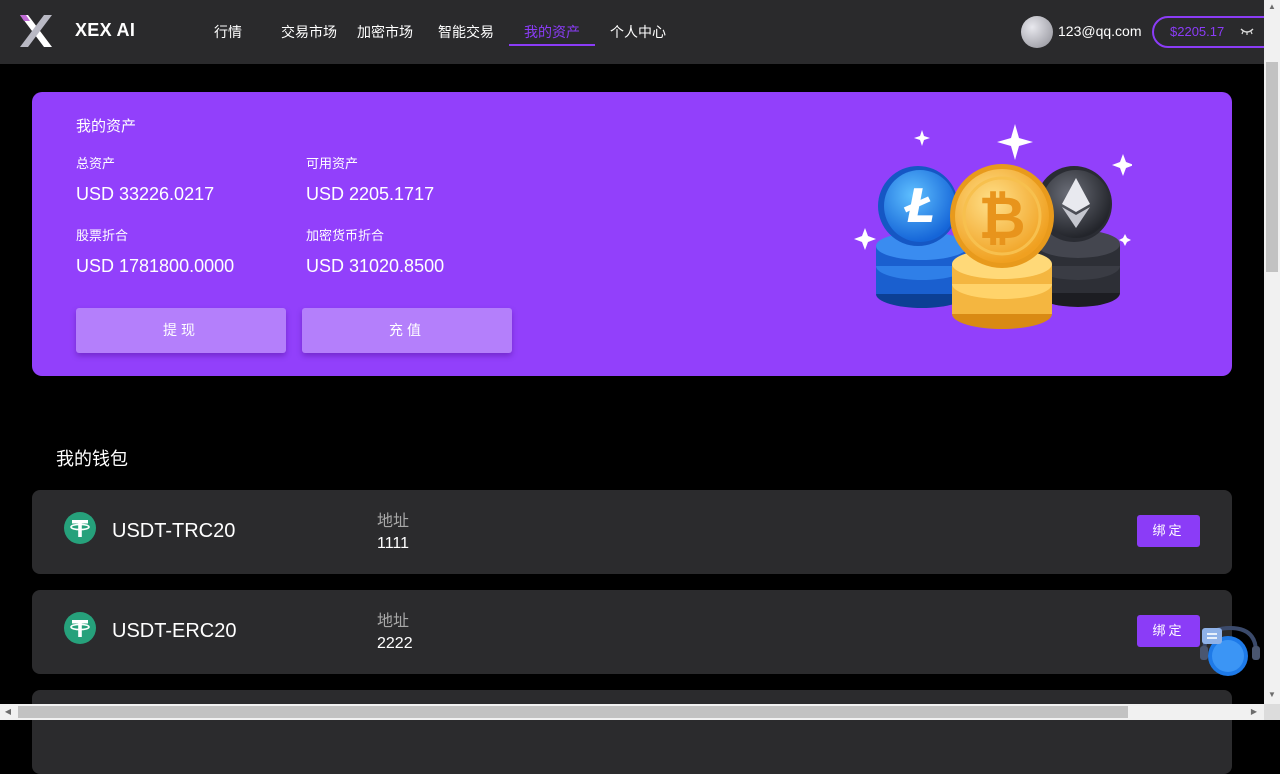 This screenshot has width=1280, height=774. I want to click on stock-equivalent-label: 股票折合, so click(102, 235).